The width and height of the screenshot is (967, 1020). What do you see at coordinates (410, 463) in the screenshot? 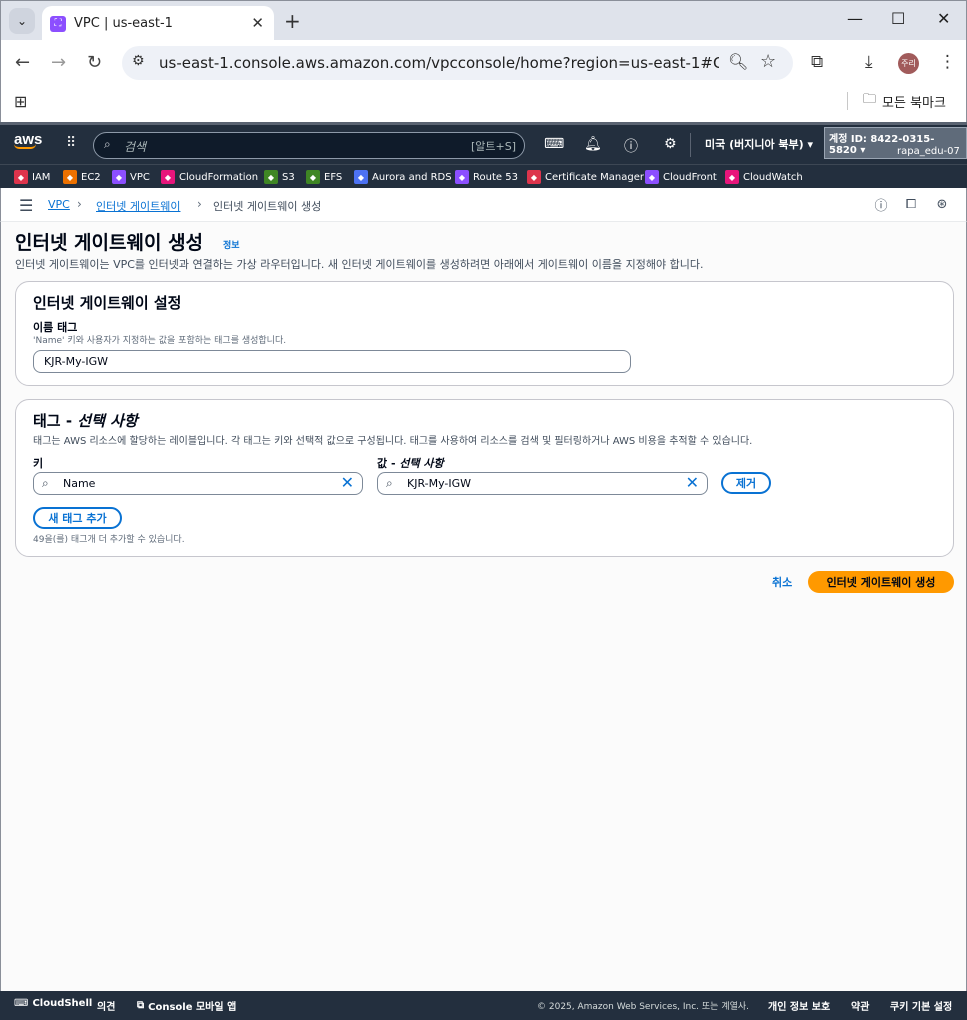
I see `value-label: 값 - 선택 사항` at bounding box center [410, 463].